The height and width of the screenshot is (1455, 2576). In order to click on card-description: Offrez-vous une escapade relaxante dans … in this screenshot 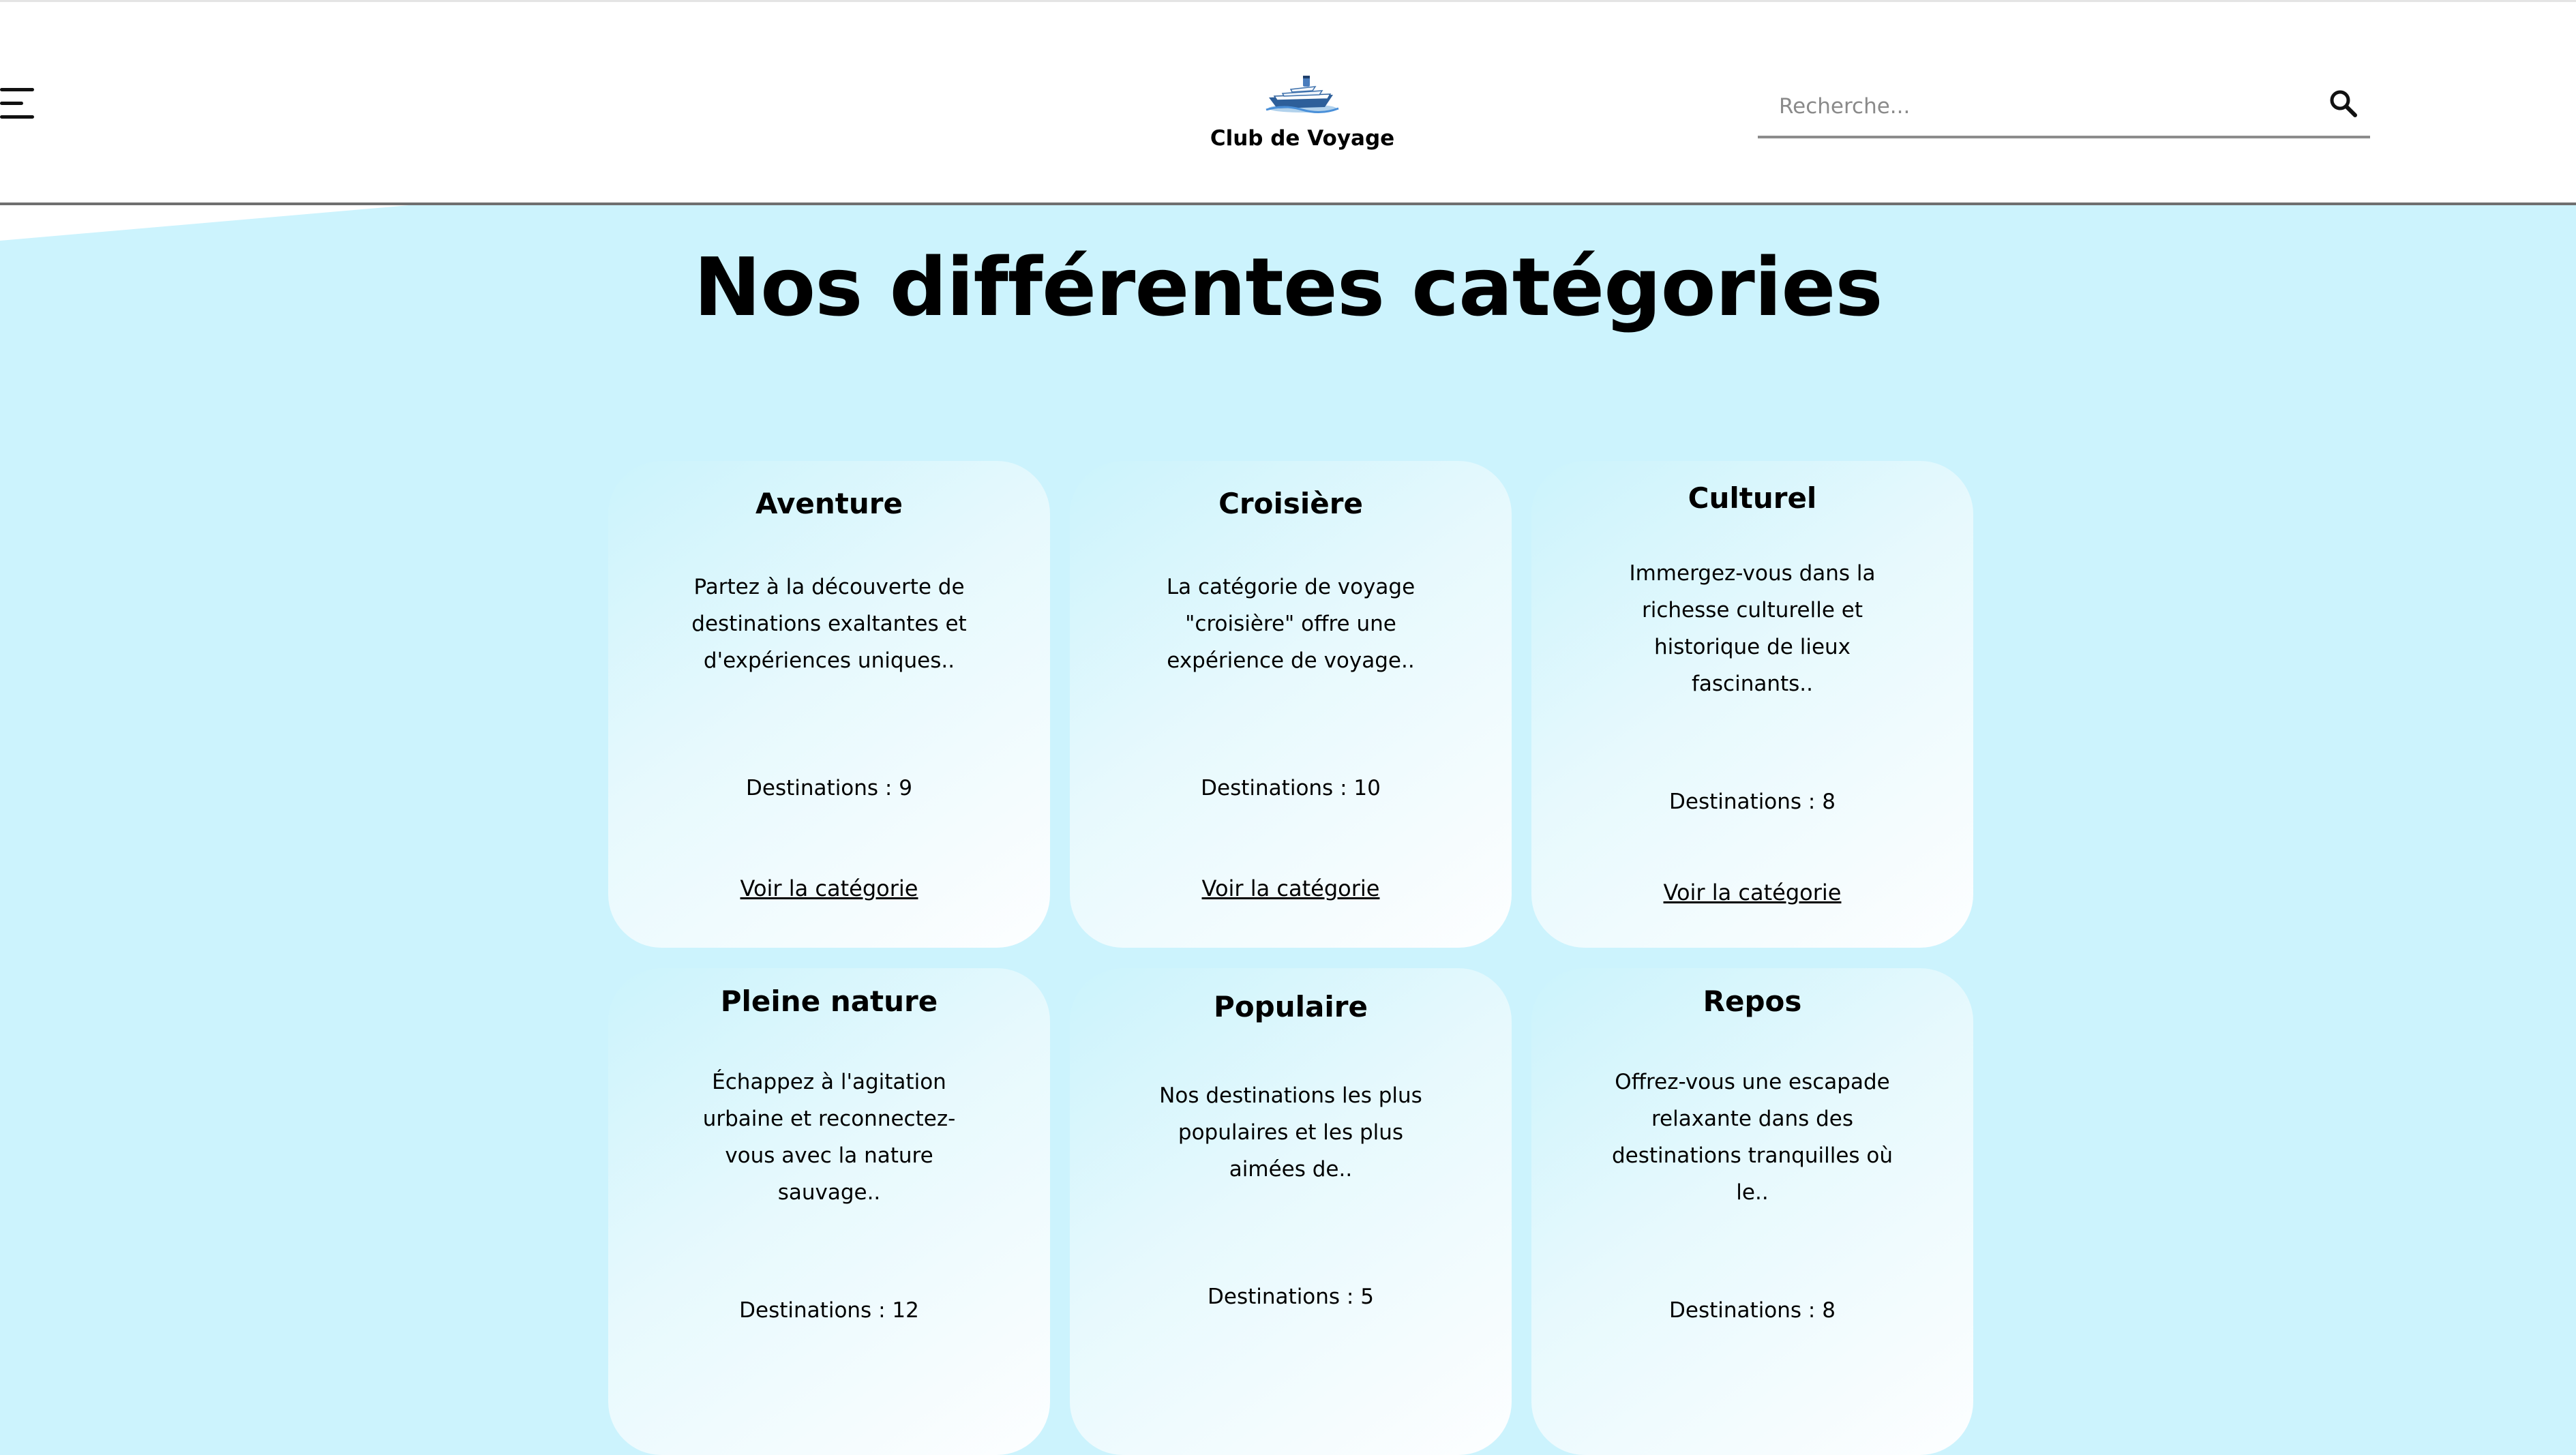, I will do `click(1752, 1137)`.